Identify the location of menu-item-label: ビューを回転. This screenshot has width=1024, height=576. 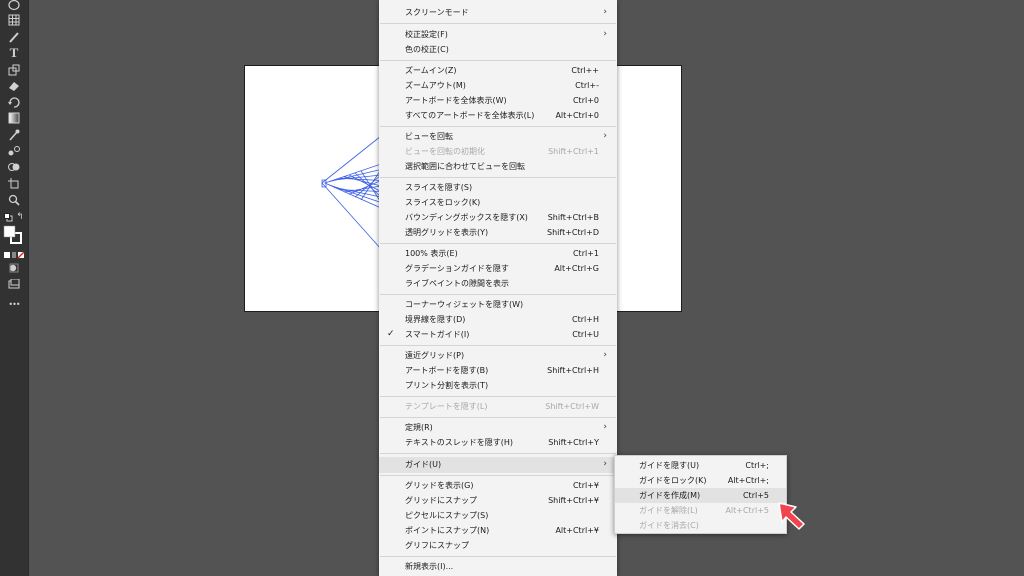
(429, 136).